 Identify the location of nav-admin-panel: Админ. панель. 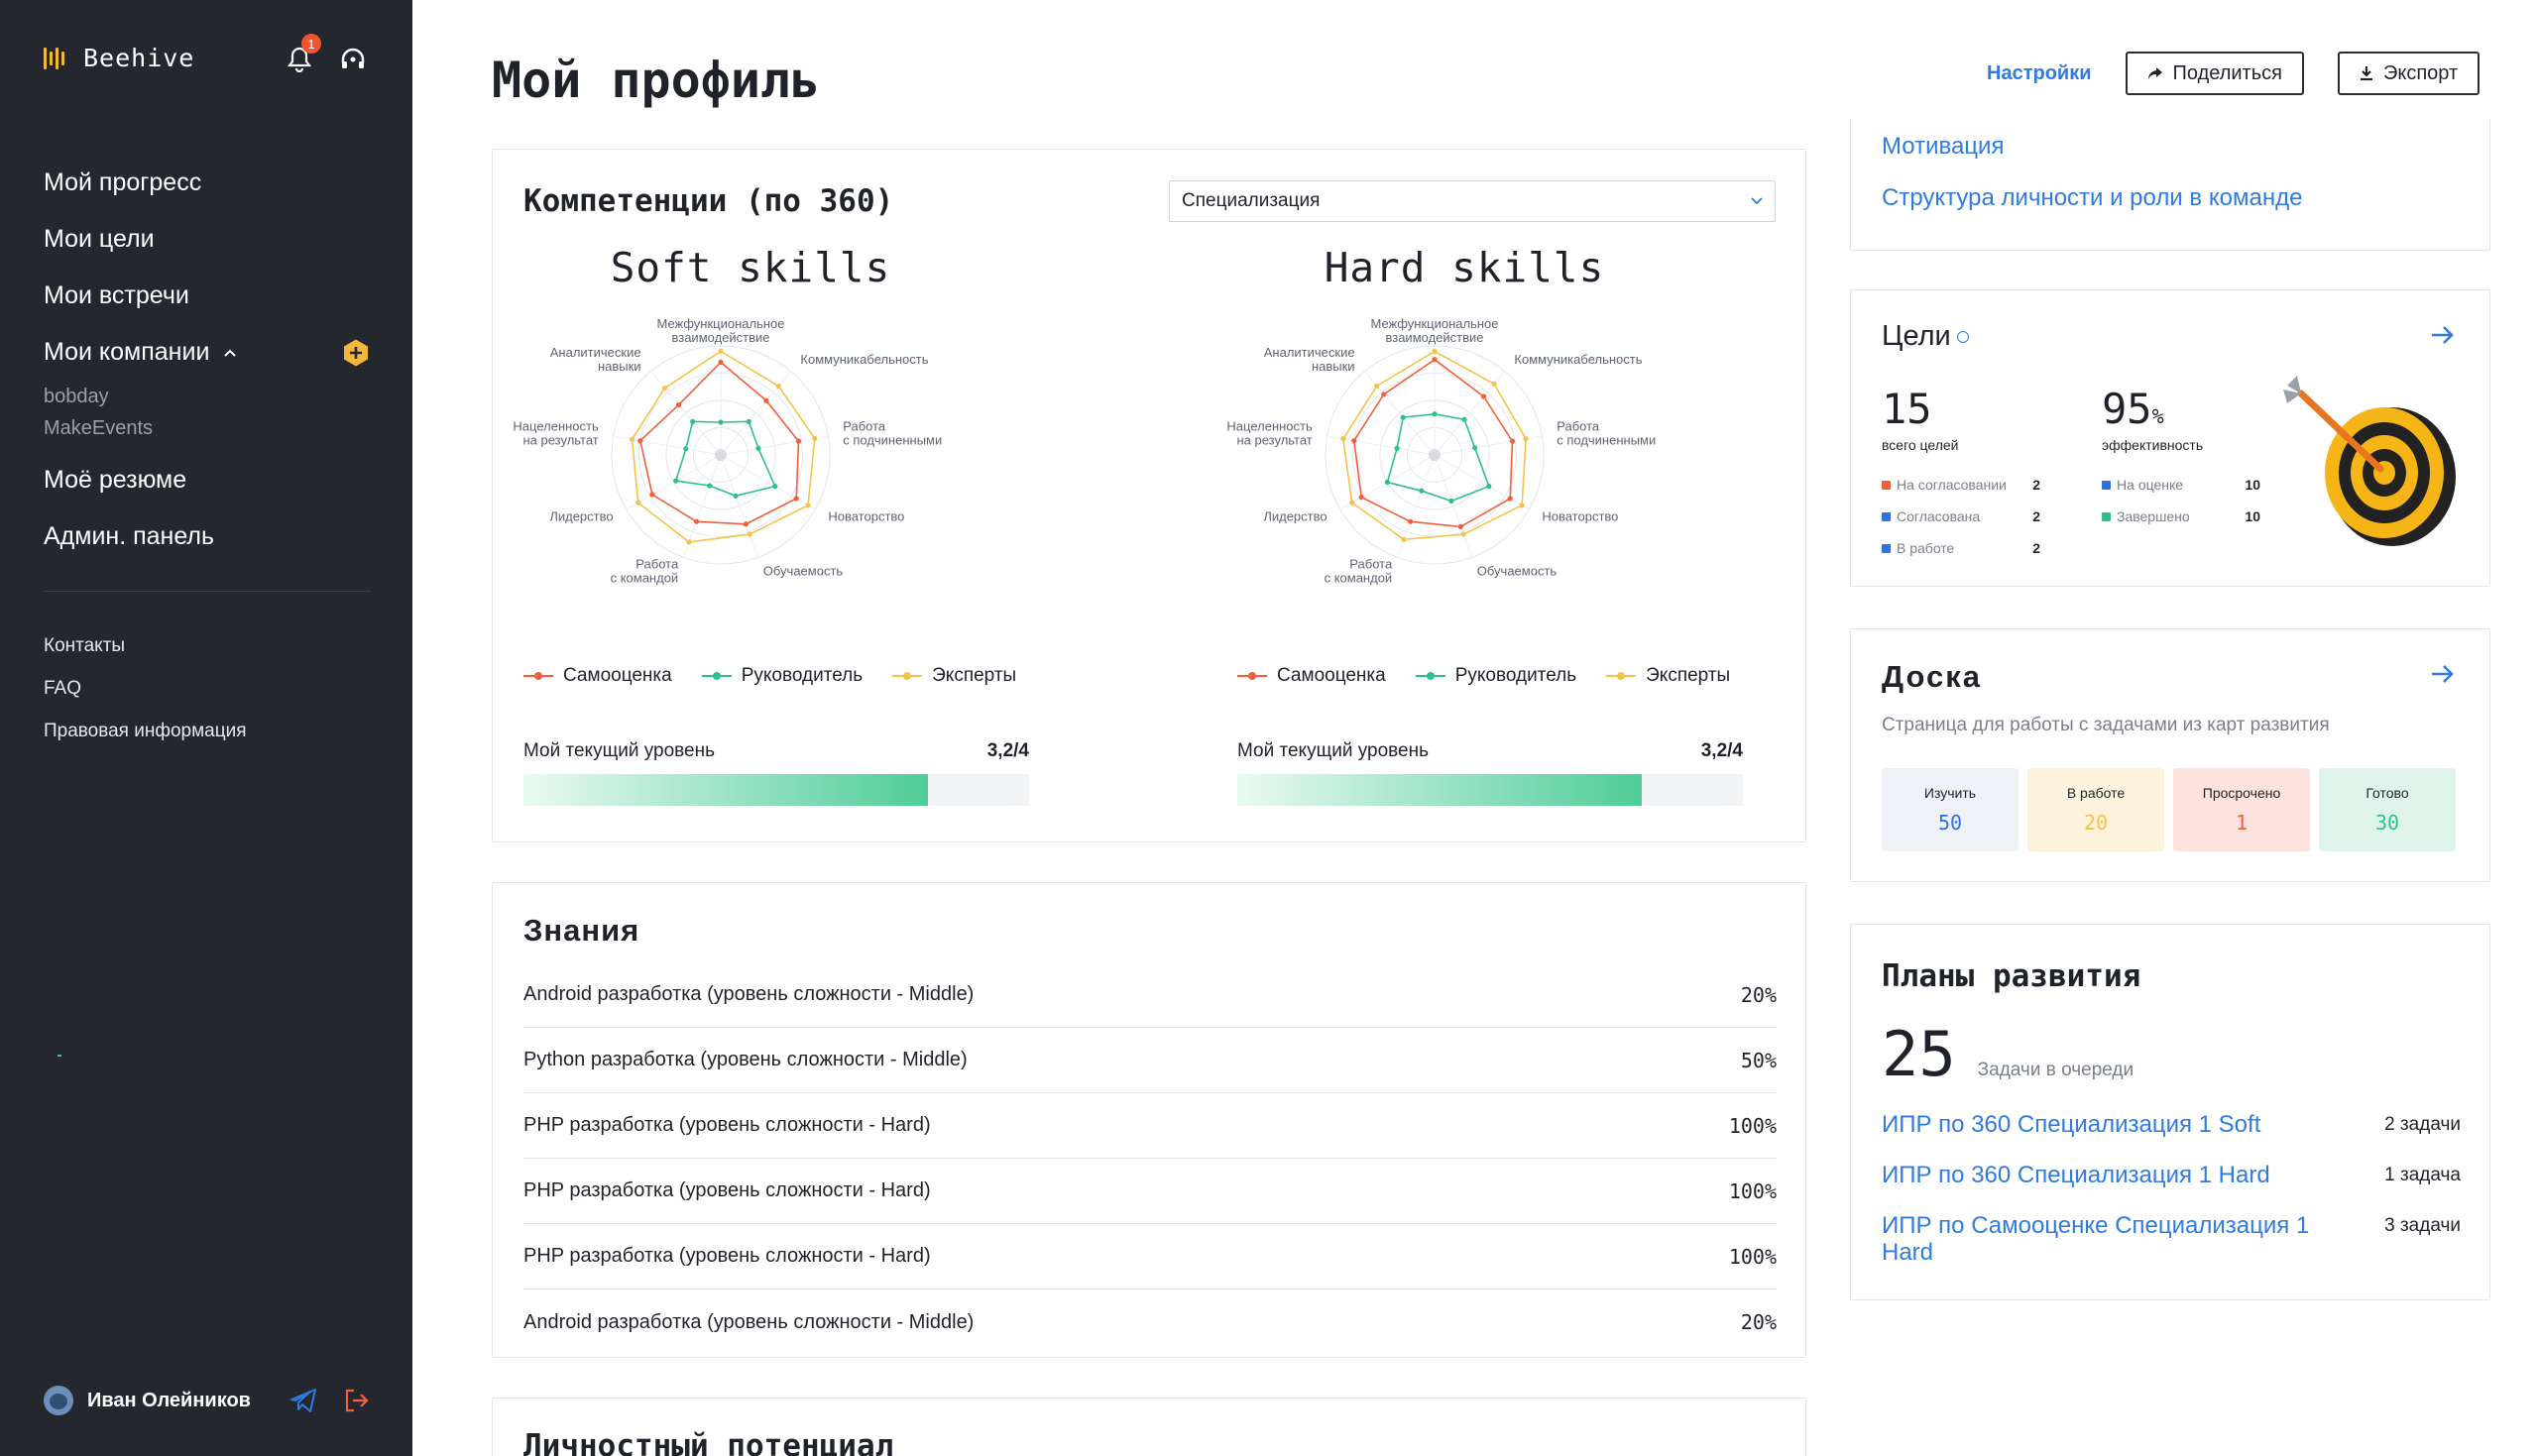
(207, 536).